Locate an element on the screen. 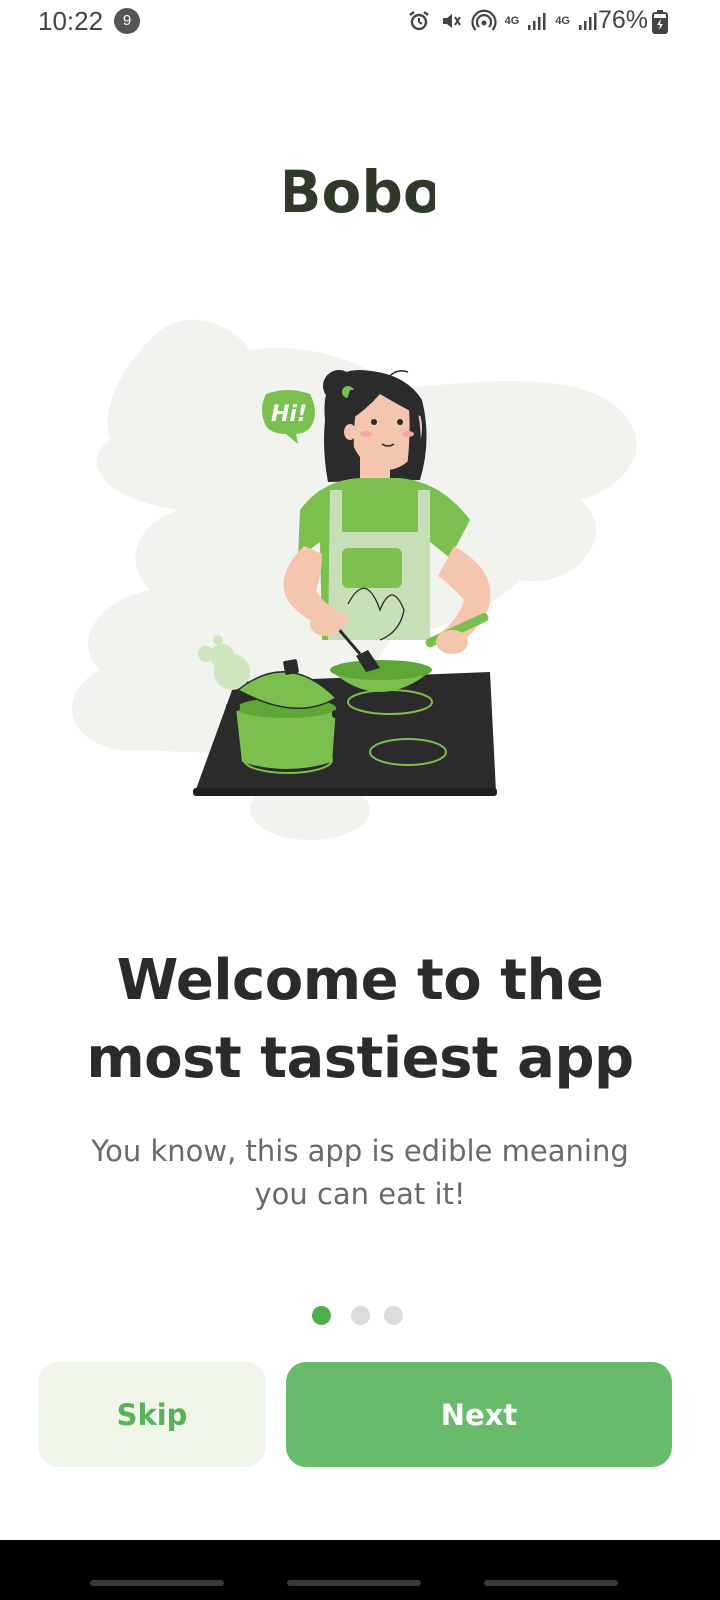 Image resolution: width=720 pixels, height=1600 pixels. alarm-icon is located at coordinates (419, 21).